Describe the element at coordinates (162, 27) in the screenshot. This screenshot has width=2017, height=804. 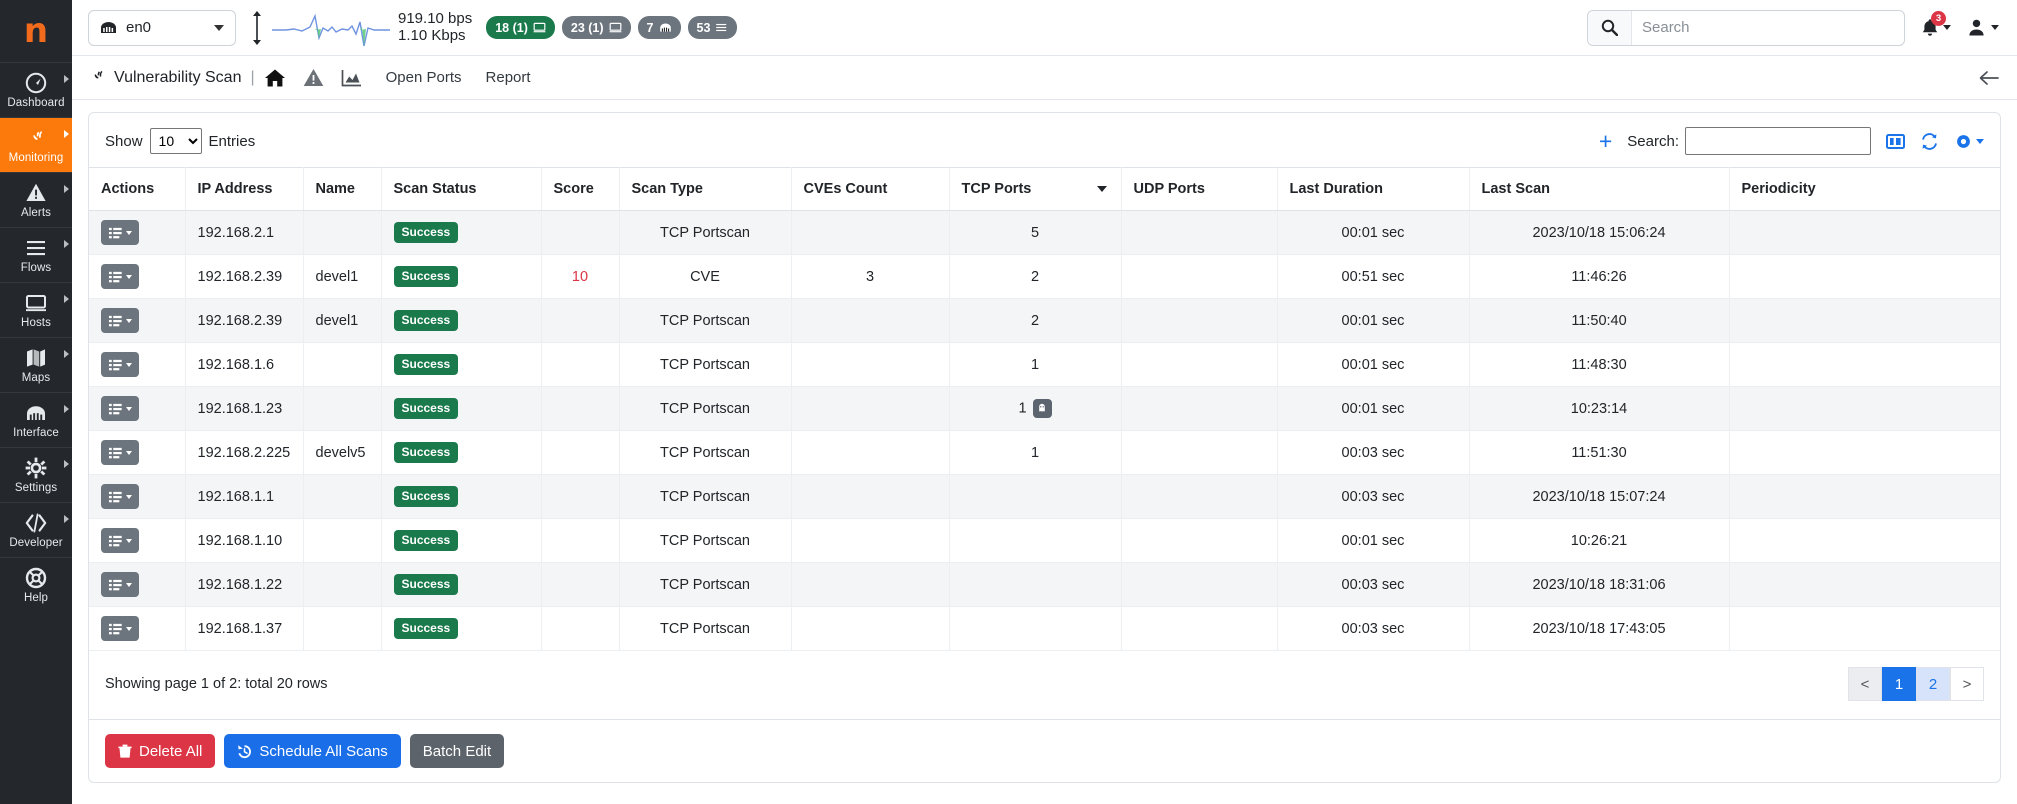
I see `interface-selector: en0` at that location.